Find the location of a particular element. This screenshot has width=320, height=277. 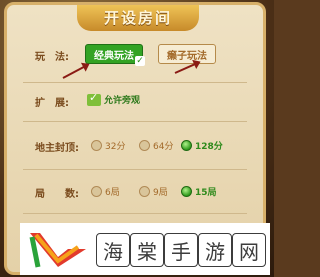

extension-label: 扩 展: is located at coordinates (52, 103).